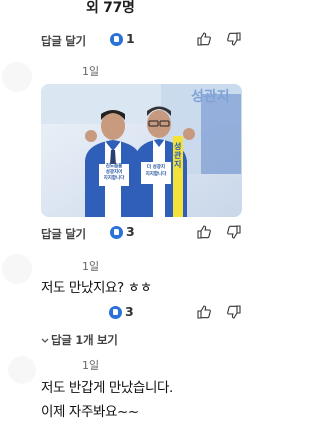 Image resolution: width=320 pixels, height=426 pixels. What do you see at coordinates (114, 175) in the screenshot?
I see `photo-badge-left: 김도읍을 성광지이 지지합니다` at bounding box center [114, 175].